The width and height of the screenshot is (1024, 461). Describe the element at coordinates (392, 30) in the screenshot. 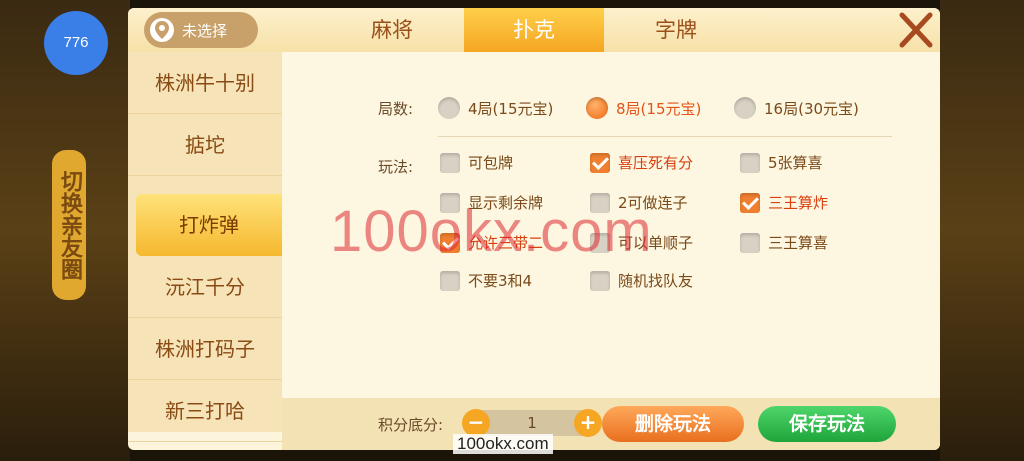

I see `tab-mahjong: 麻将` at that location.